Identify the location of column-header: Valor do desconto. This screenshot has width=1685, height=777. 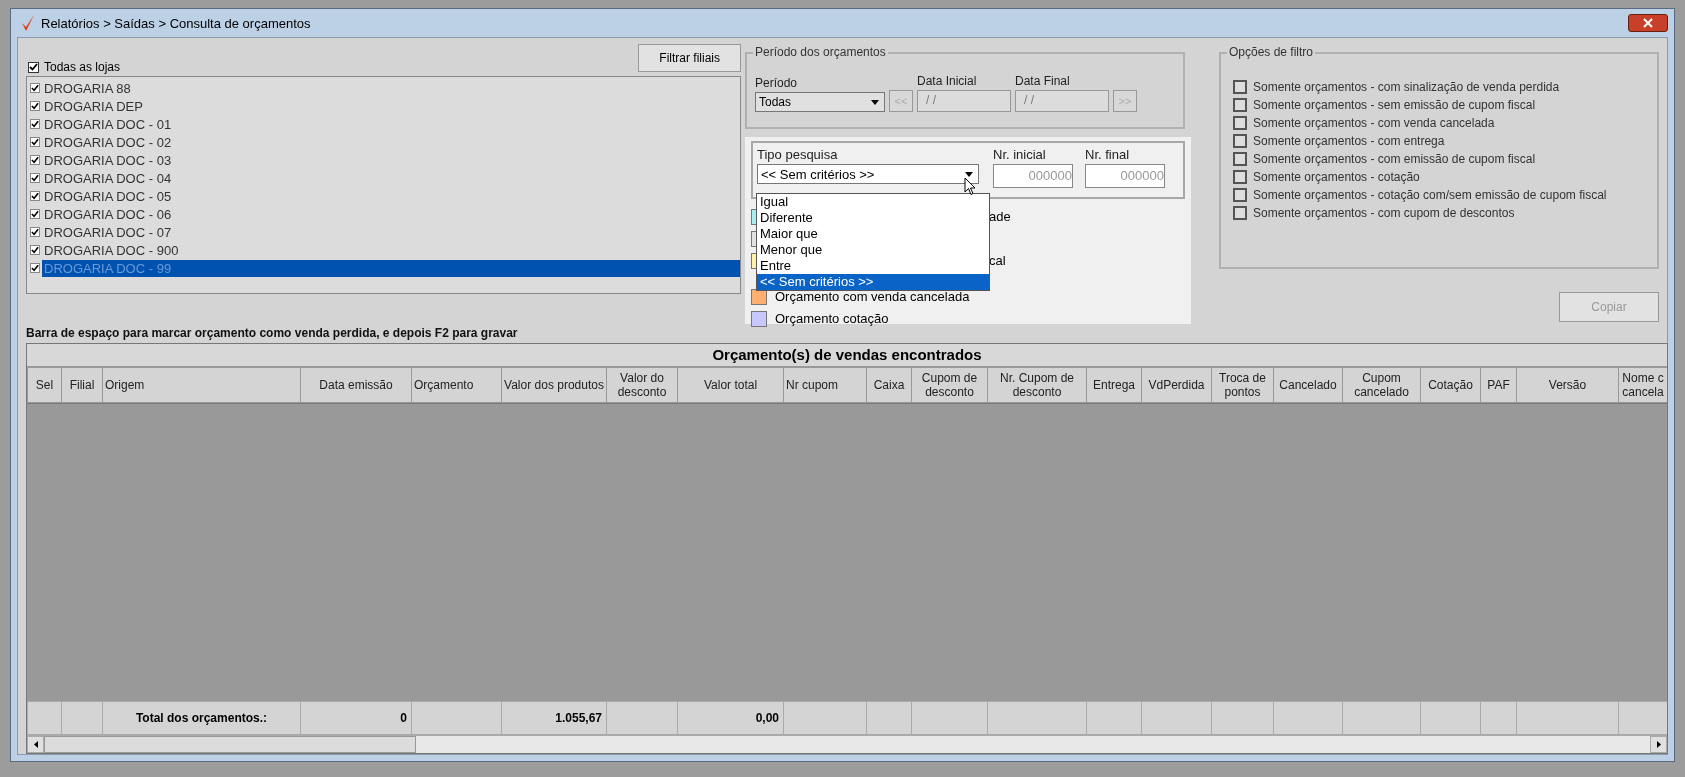
(642, 385).